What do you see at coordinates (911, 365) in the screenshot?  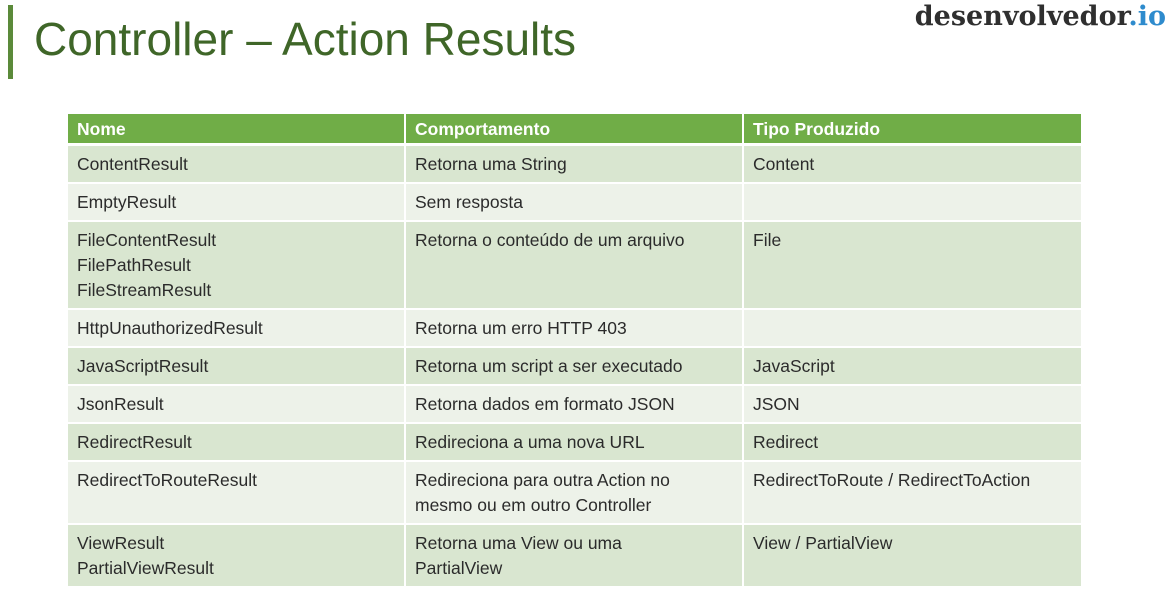 I see `cell-tipo-produzido: JavaScript` at bounding box center [911, 365].